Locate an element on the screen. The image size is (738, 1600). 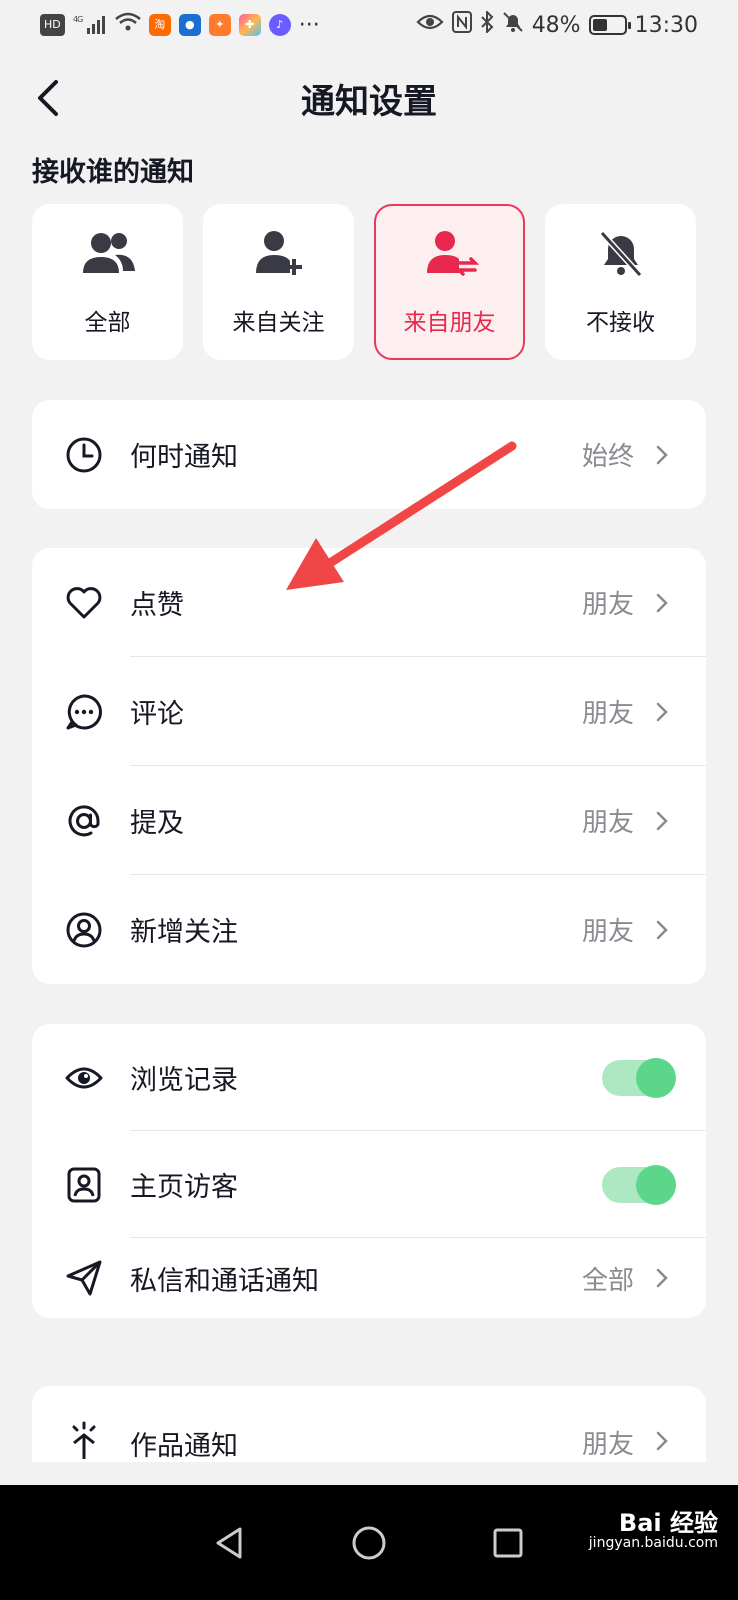
mute-bell-icon is located at coordinates (513, 25).